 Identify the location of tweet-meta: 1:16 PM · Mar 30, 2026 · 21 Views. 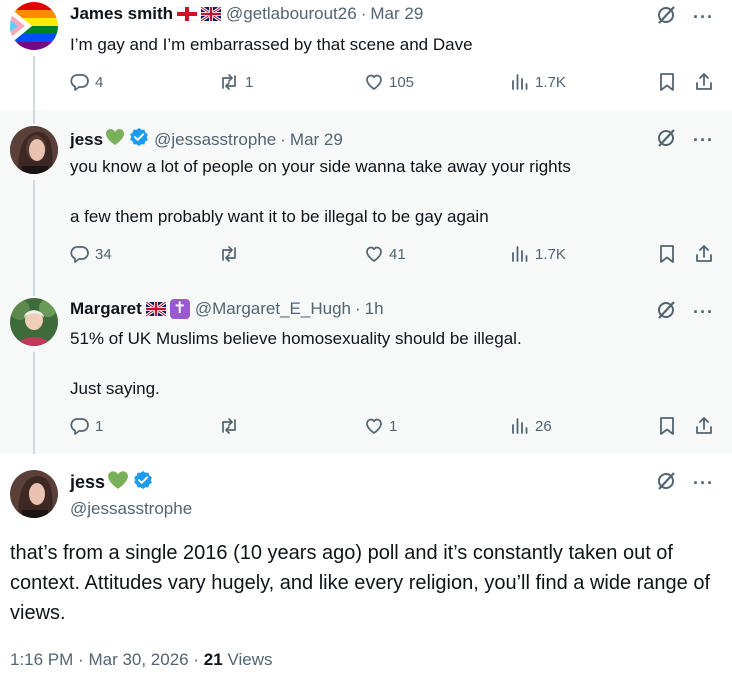
(141, 660).